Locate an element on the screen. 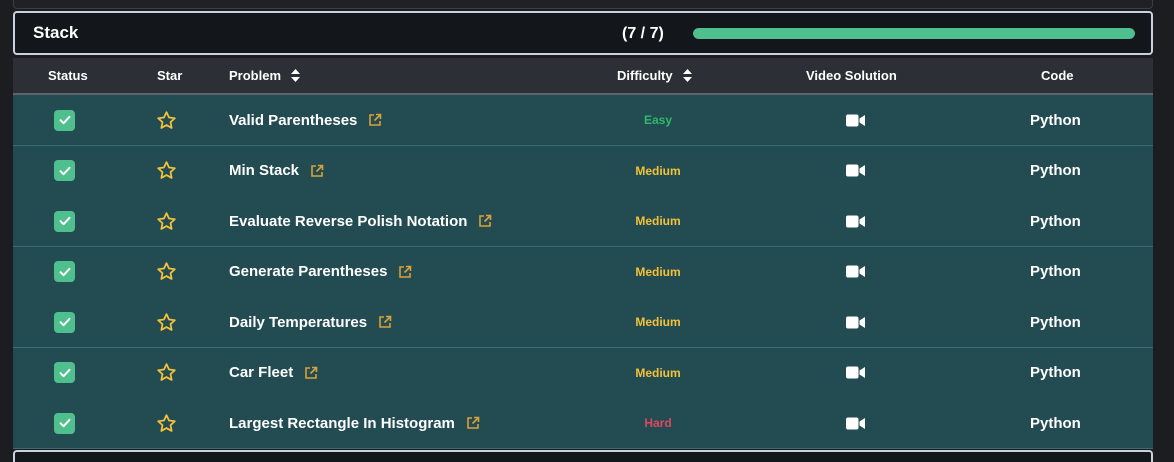 The height and width of the screenshot is (462, 1174). section-title: Stack is located at coordinates (56, 32).